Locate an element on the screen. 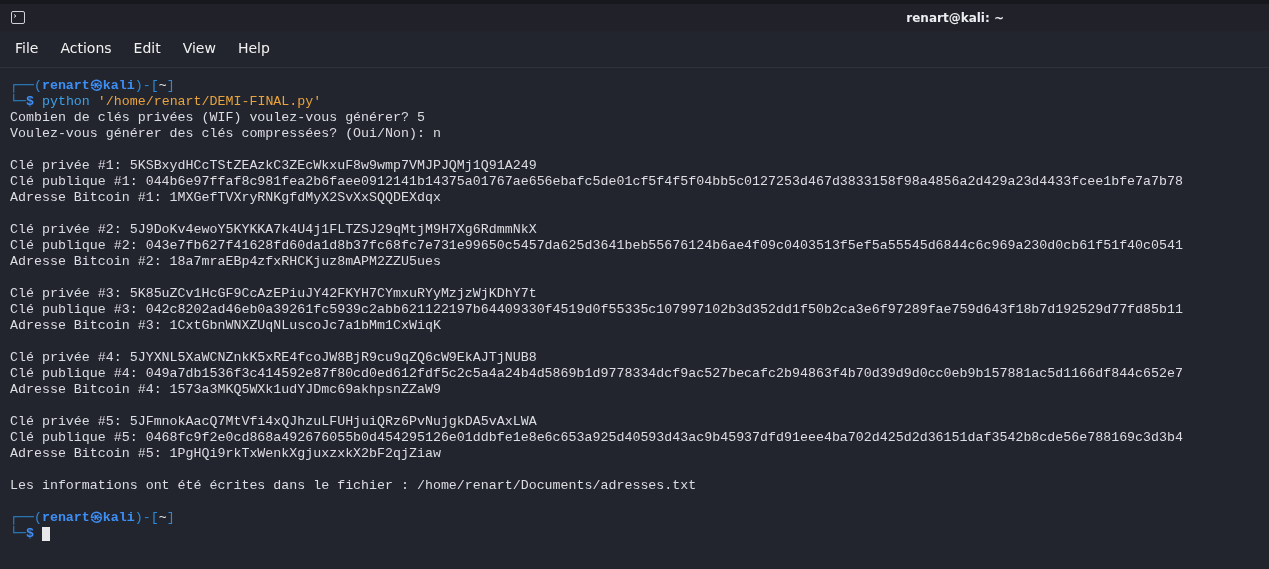 The image size is (1269, 569). output-line: Clé publique #2: 043e7fb627f41628fd60da1d8b37fc68fc7e731e99650c5457da625d3641beb55676124b6ae4f09c0403513f5ef5a55545d6844c6c969a230d0cb61f51f40c0541 is located at coordinates (596, 246).